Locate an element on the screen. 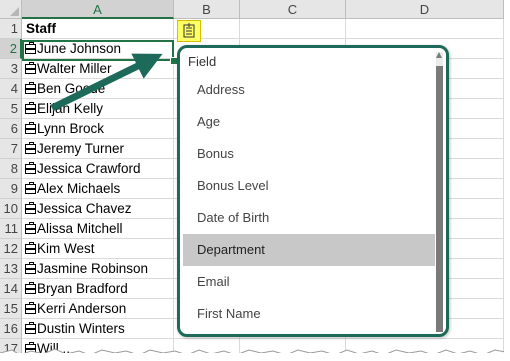 The image size is (510, 361). dropdown-scrollbar is located at coordinates (439, 192).